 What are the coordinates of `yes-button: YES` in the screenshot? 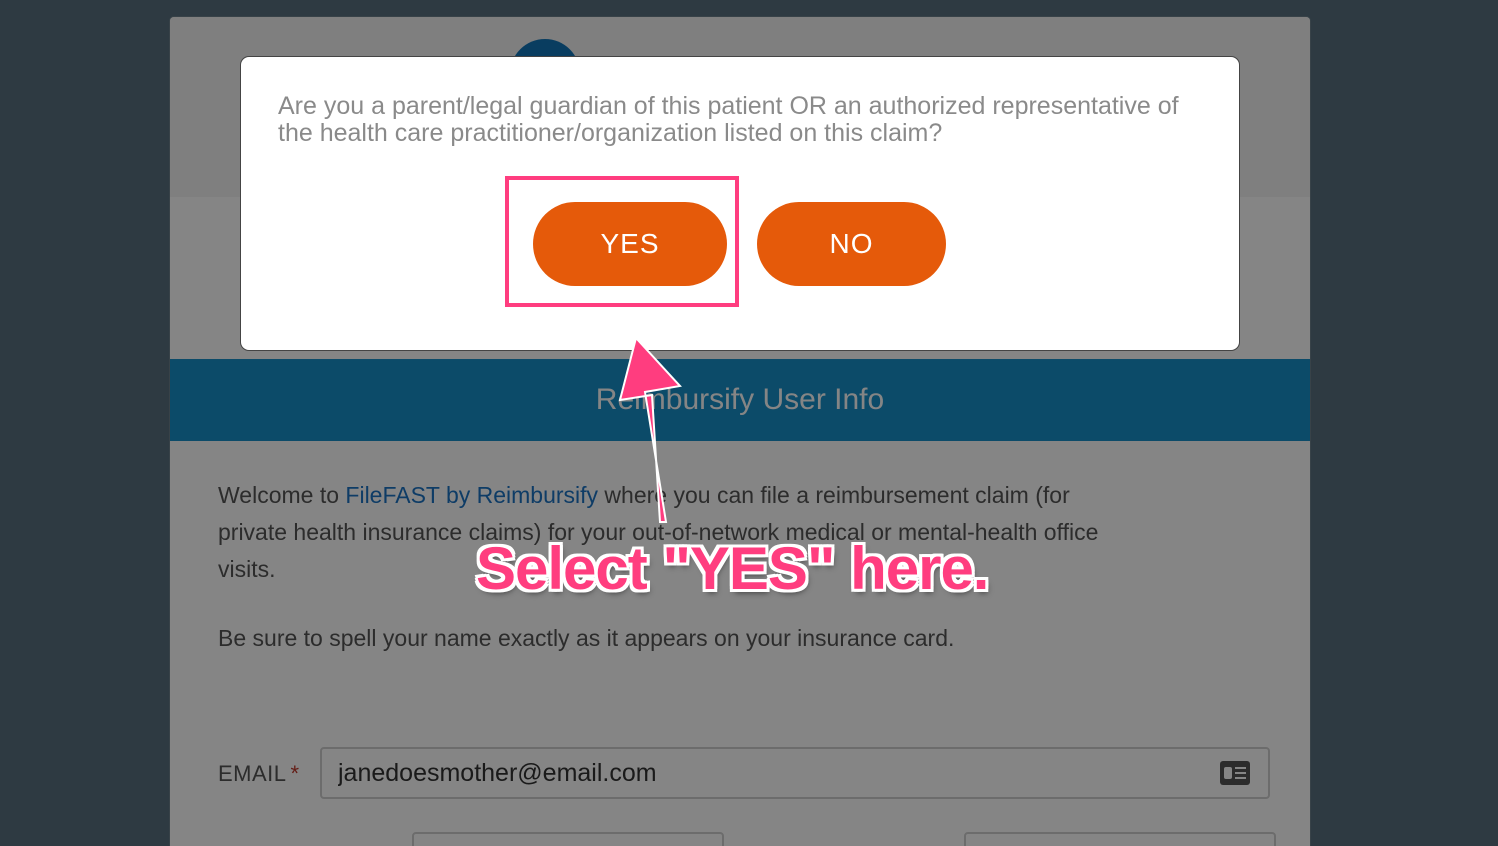 It's located at (630, 244).